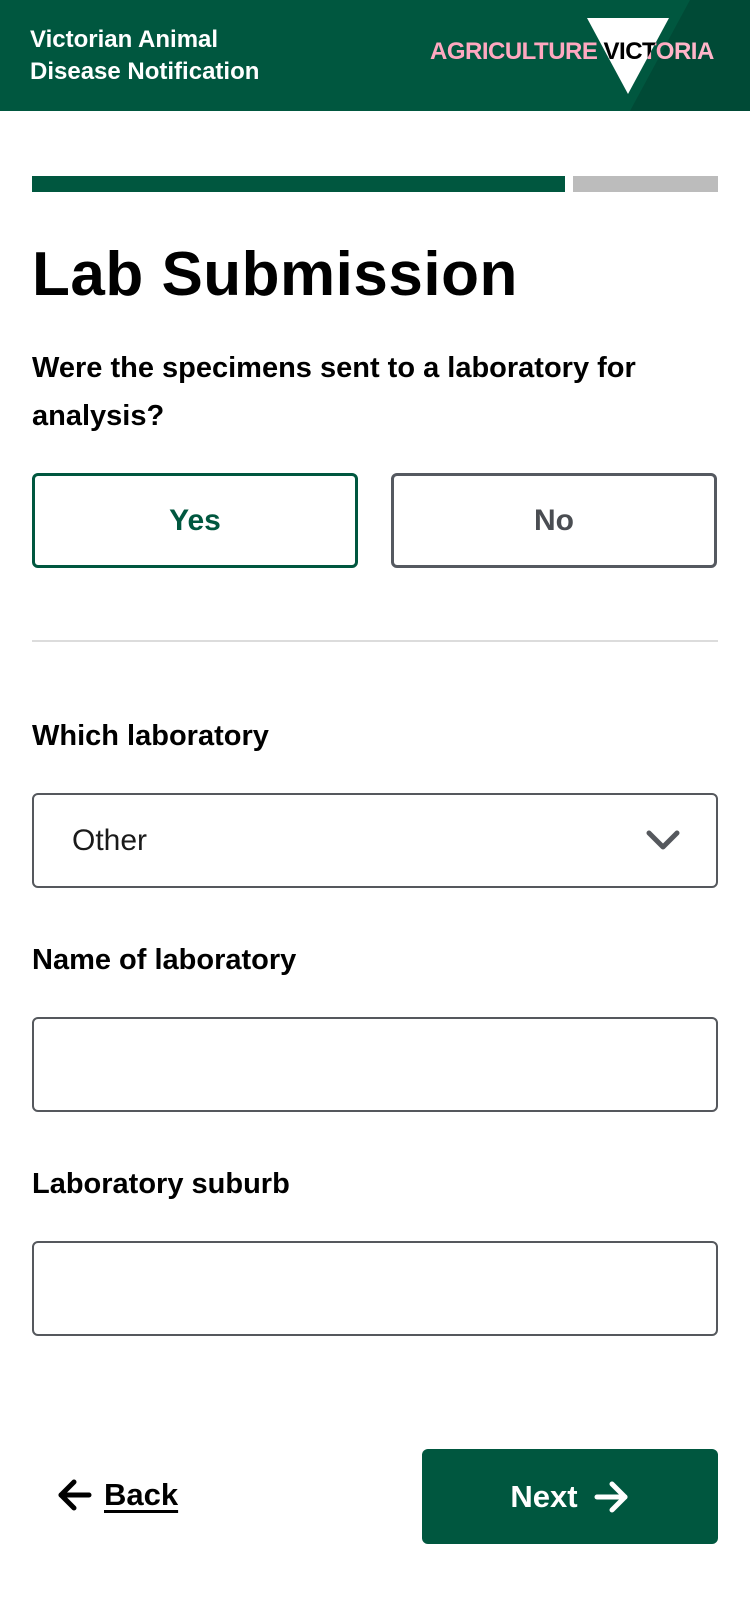 This screenshot has width=750, height=1624. Describe the element at coordinates (544, 1496) in the screenshot. I see `next-label: Next` at that location.